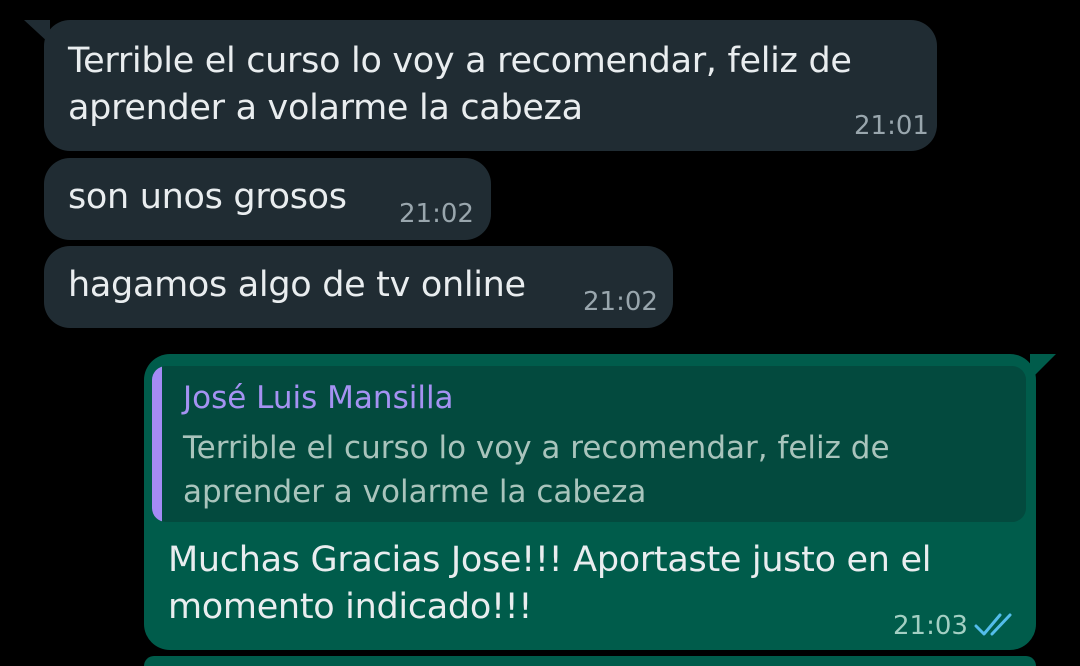 This screenshot has width=1080, height=666. I want to click on incoming-message: son unos grosos 21:02, so click(267, 199).